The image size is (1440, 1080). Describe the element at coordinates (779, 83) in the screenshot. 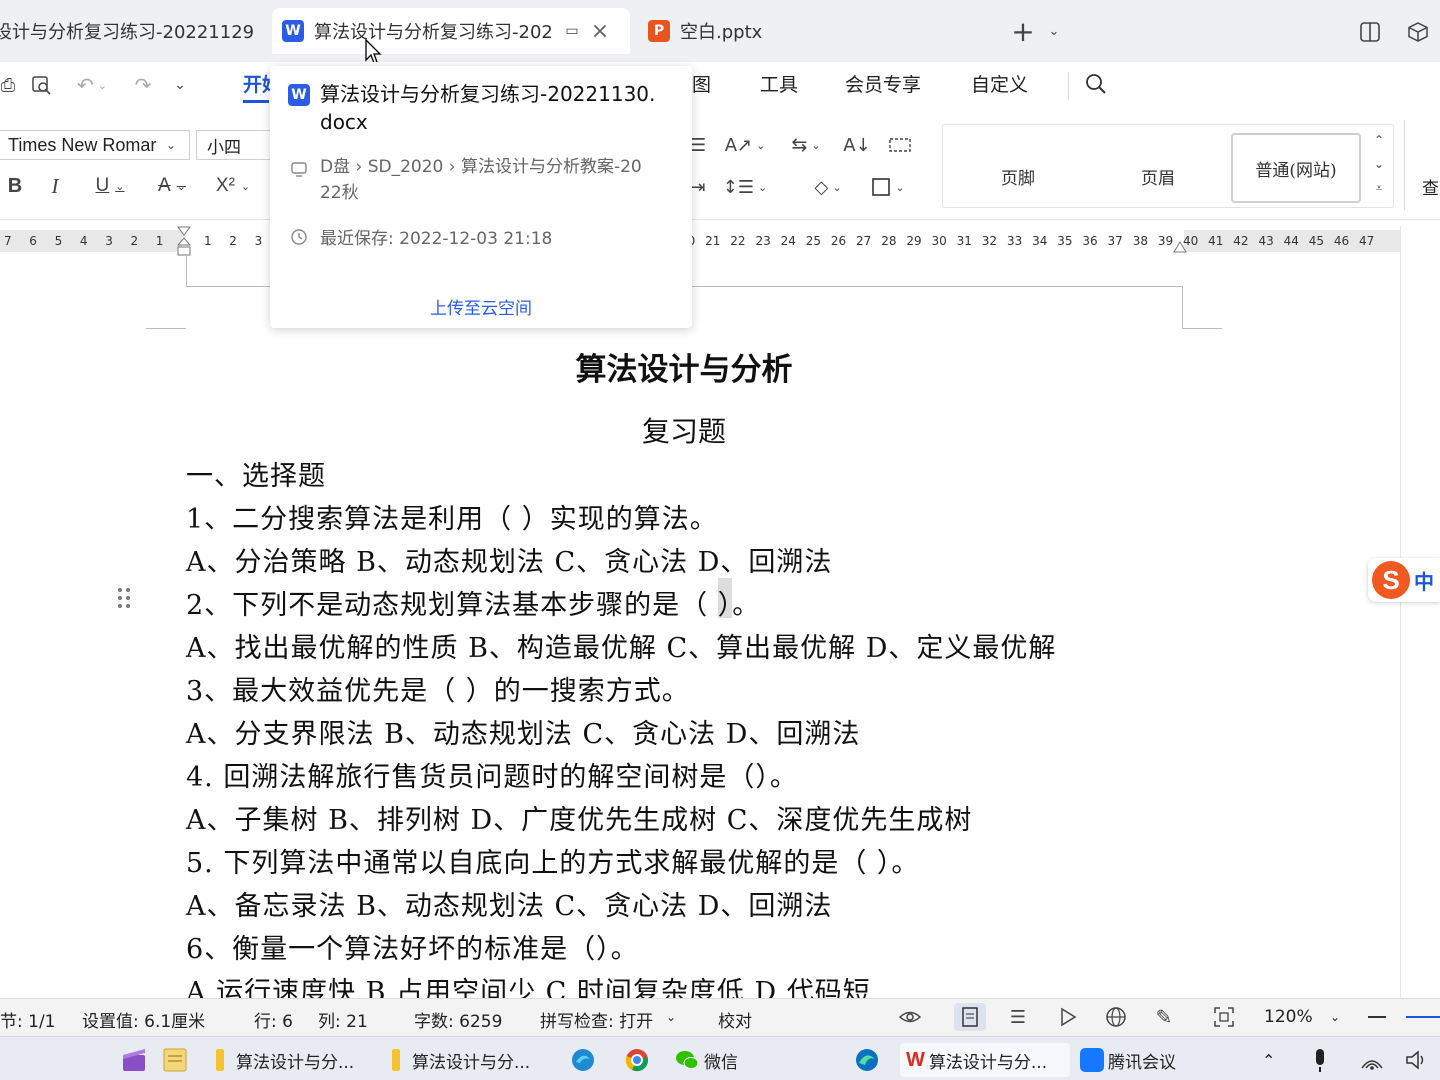

I see `menu-tools: 工具` at that location.